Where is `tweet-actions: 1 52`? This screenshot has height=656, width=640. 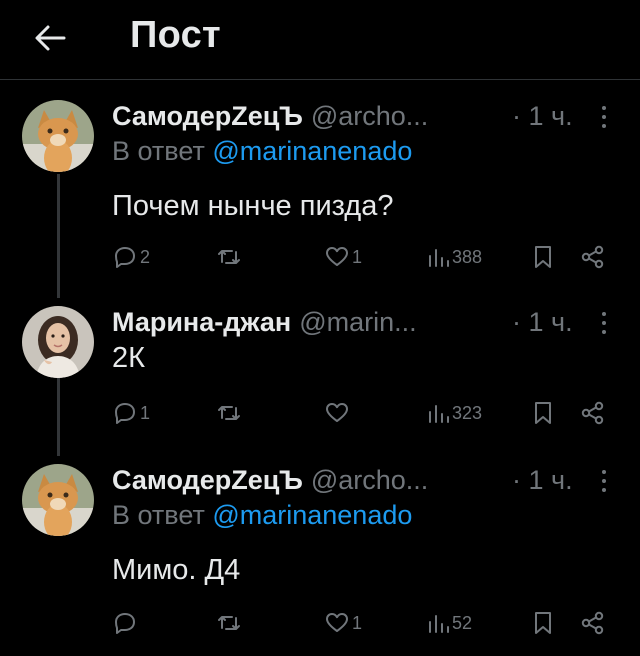 tweet-actions: 1 52 is located at coordinates (320, 623).